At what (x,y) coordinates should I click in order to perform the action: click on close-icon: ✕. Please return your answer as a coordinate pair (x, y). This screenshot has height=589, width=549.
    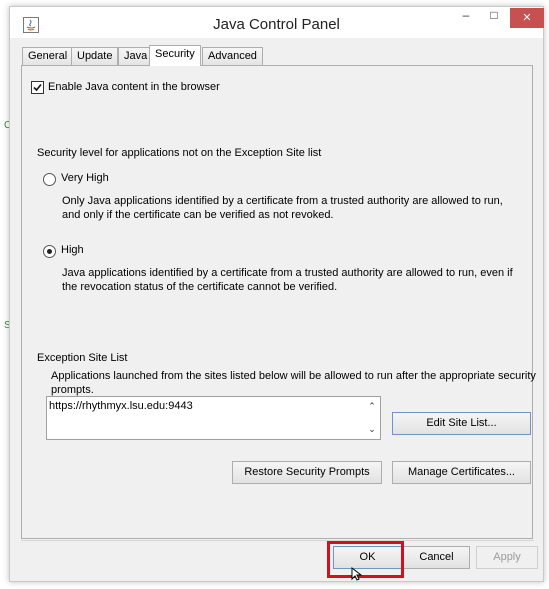
    Looking at the image, I should click on (527, 18).